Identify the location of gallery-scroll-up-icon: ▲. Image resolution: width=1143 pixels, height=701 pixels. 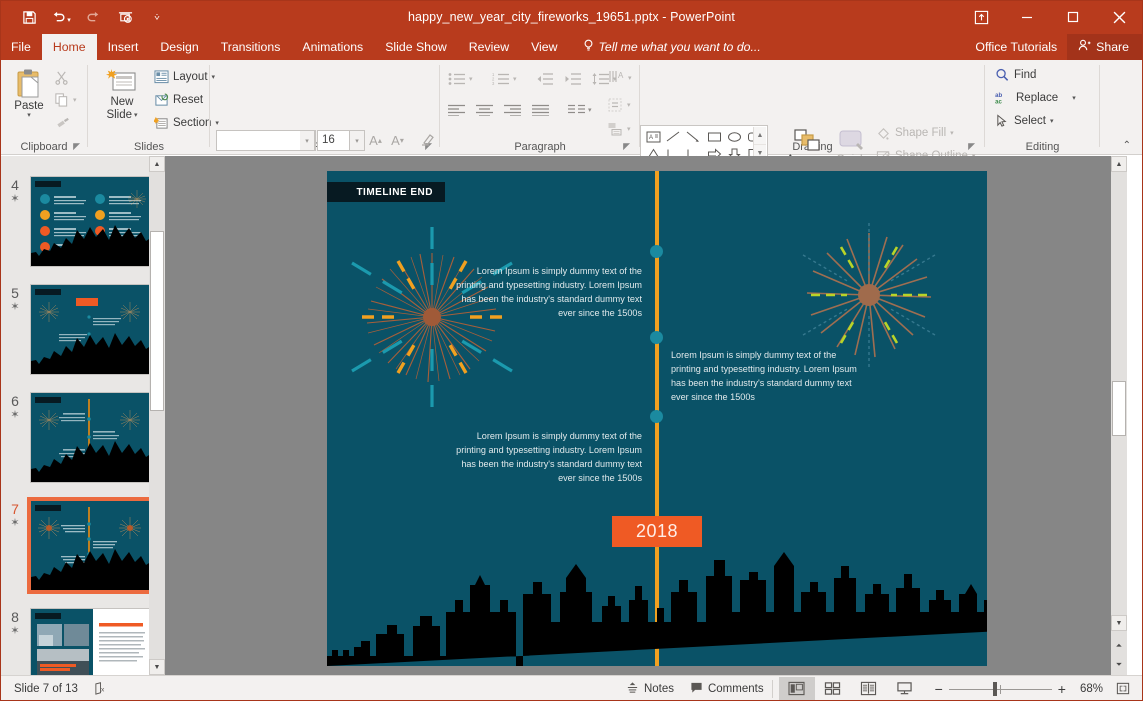
(760, 136).